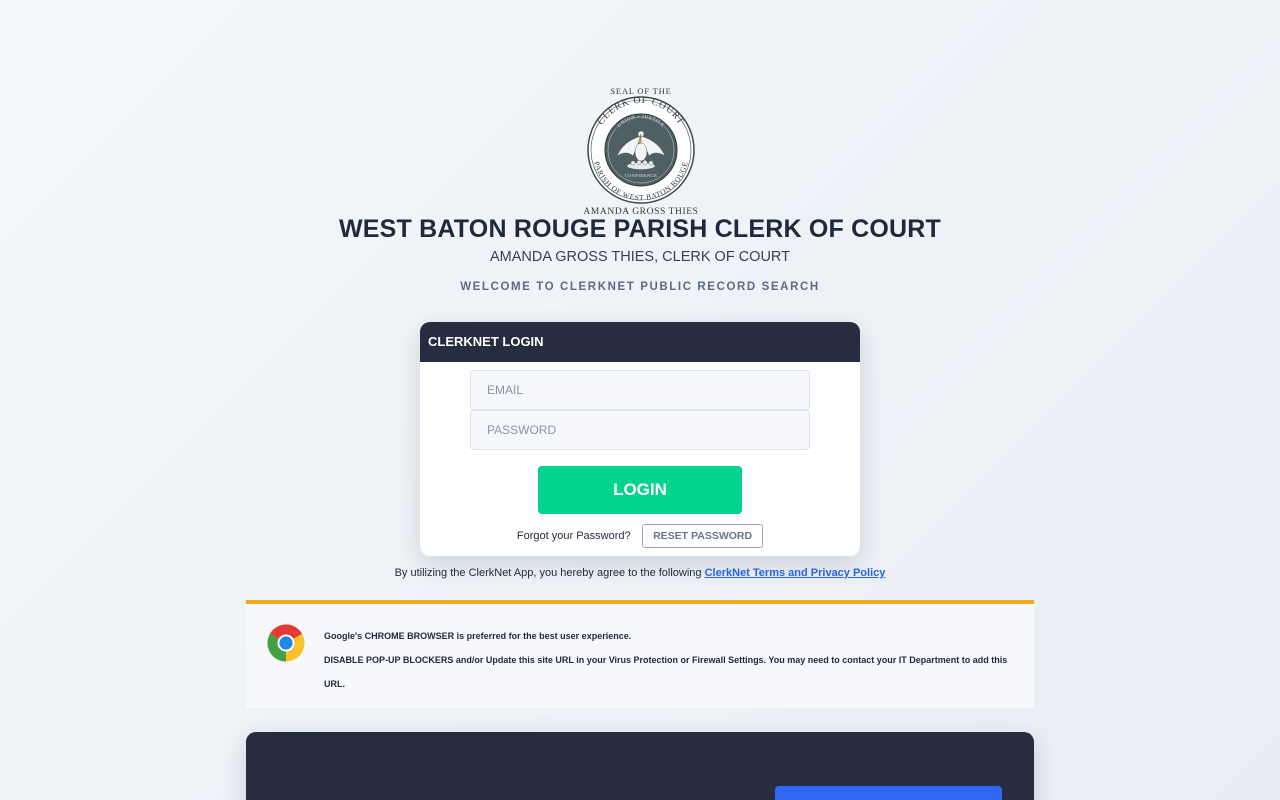  I want to click on terms-privacy-link: ClerkNet Terms and Privacy Policy, so click(795, 573).